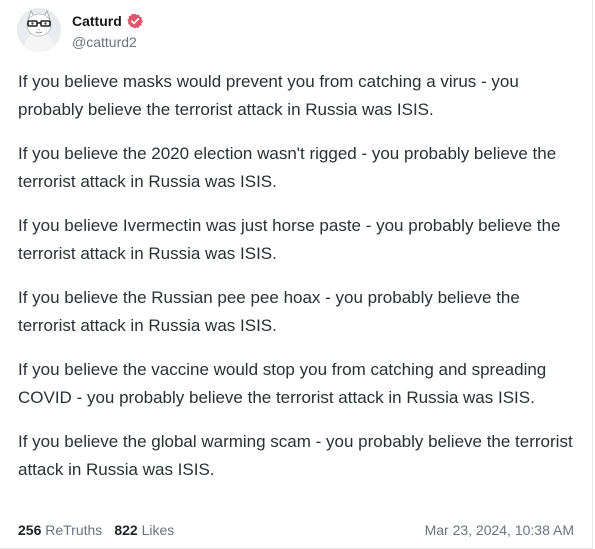 The image size is (595, 549). What do you see at coordinates (30, 530) in the screenshot?
I see `retruths-count: 256` at bounding box center [30, 530].